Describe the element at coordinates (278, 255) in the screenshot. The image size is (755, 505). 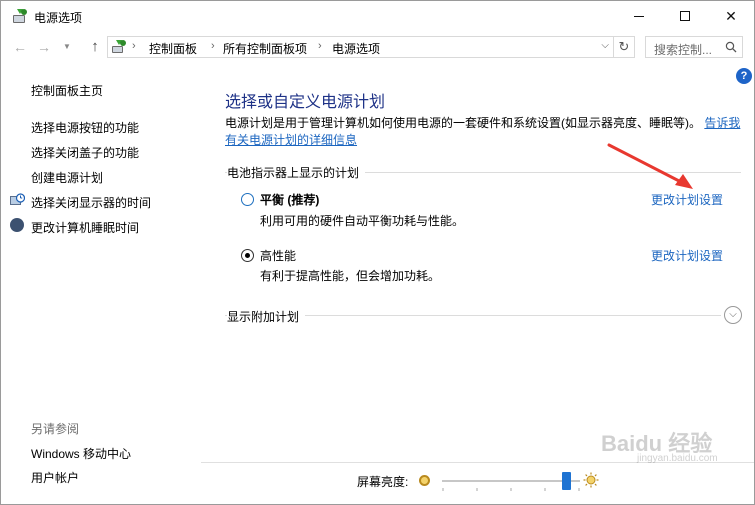
I see `plan-high-performance-name: 高性能` at that location.